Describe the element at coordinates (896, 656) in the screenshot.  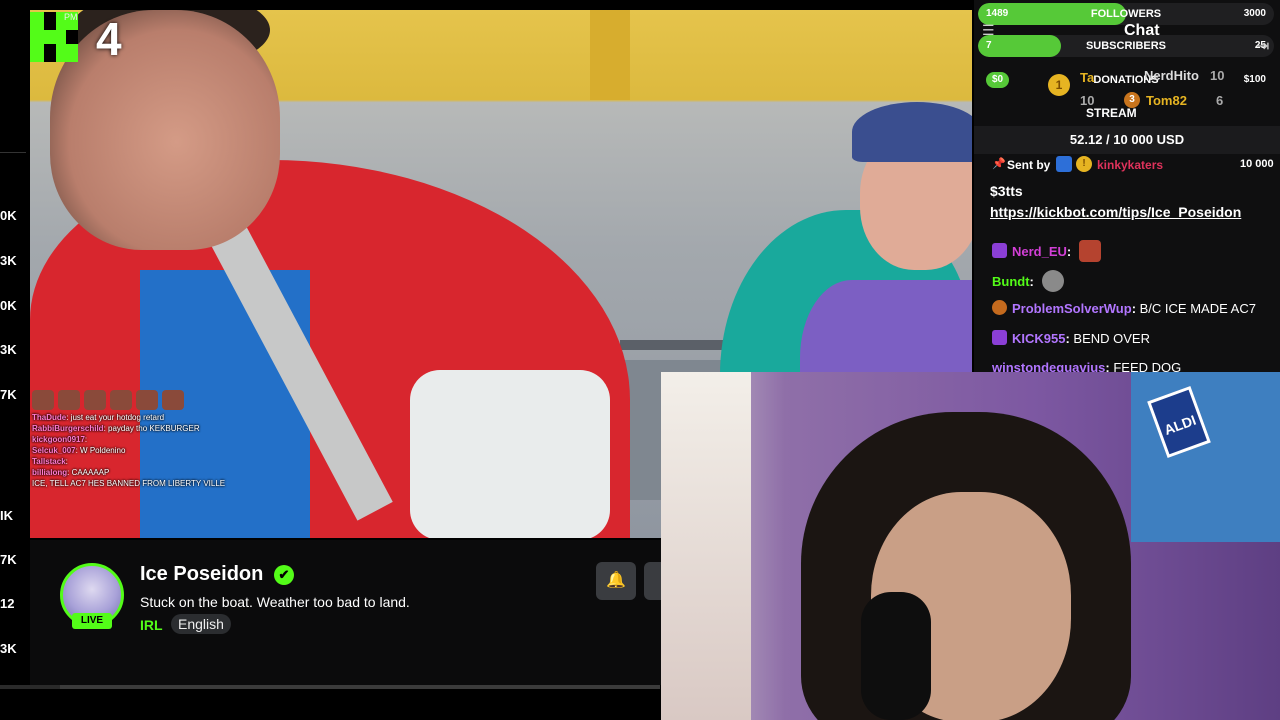
I see `microphone` at that location.